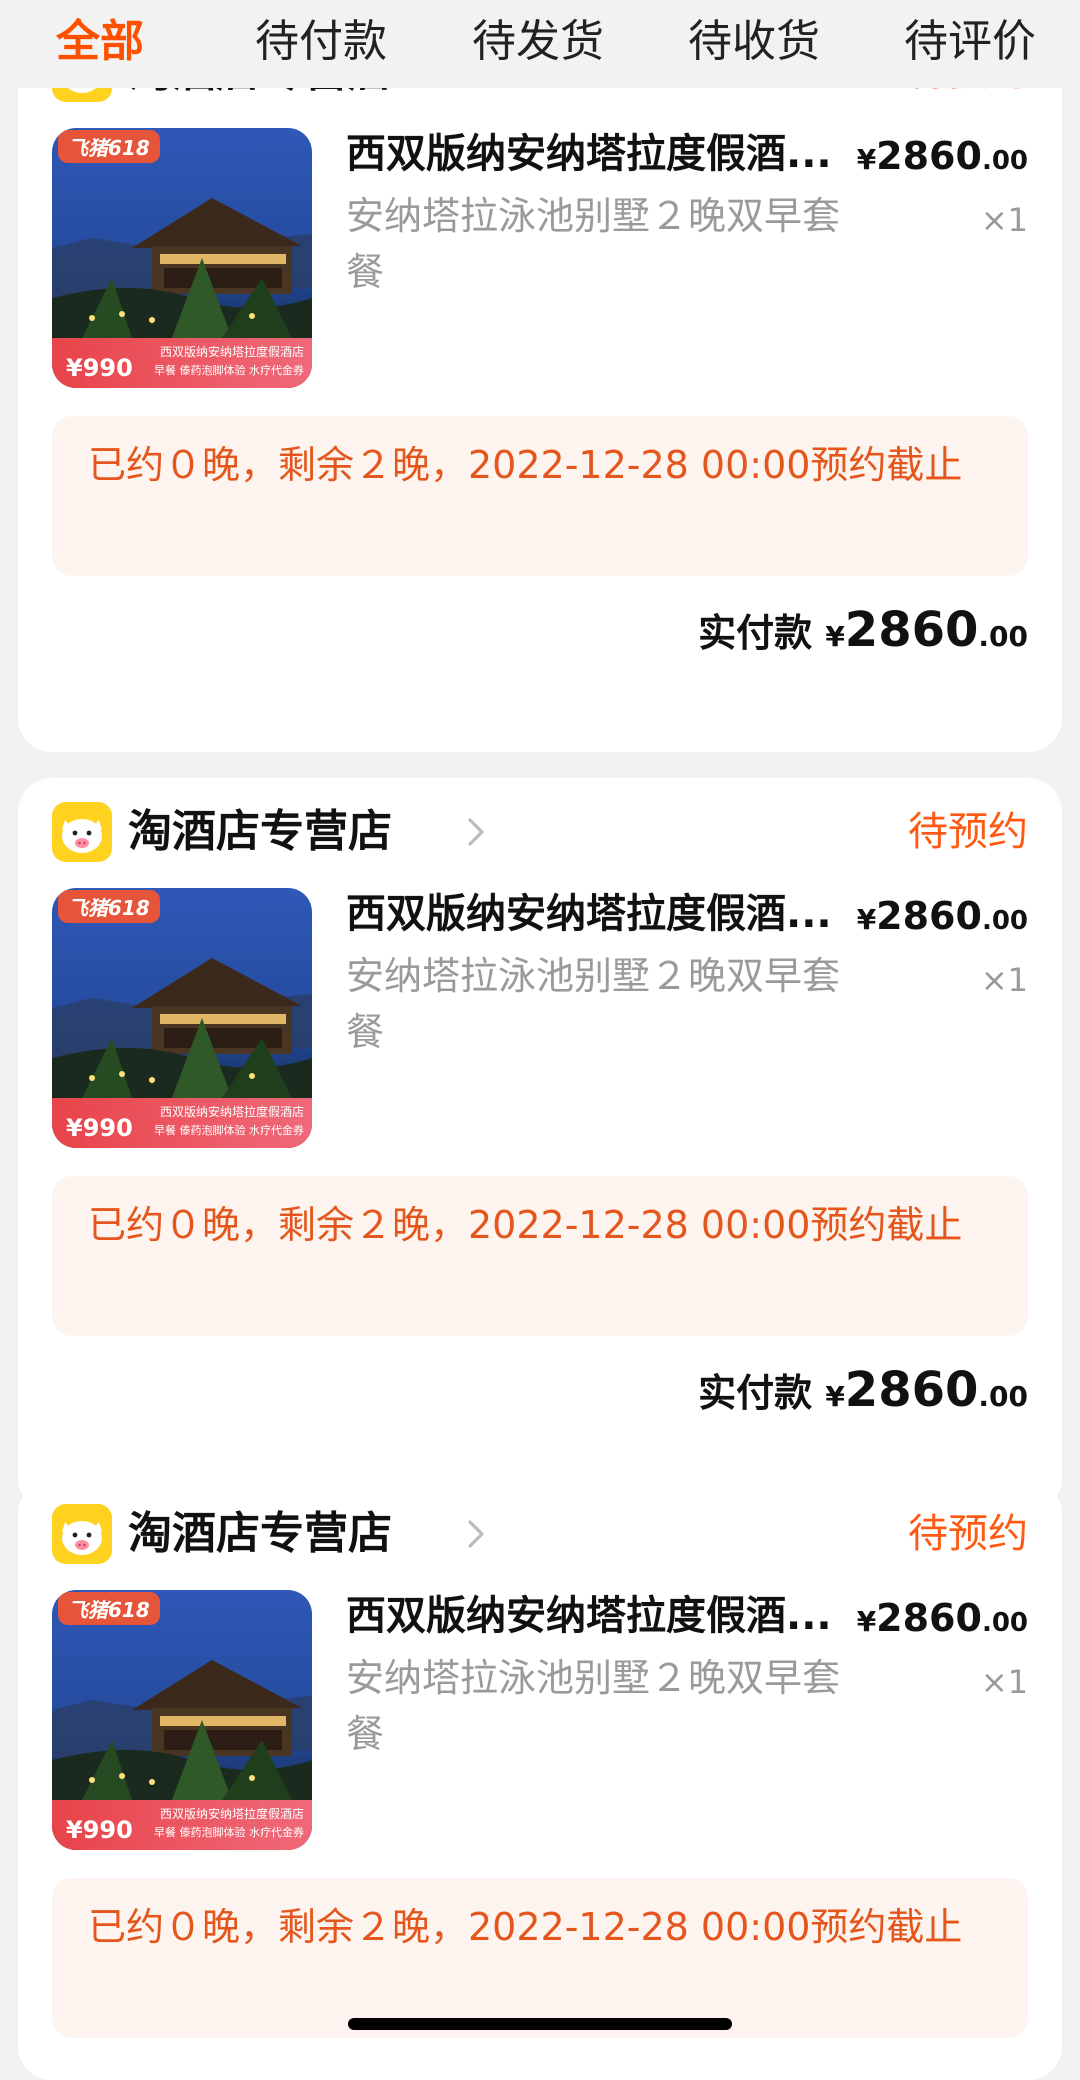  What do you see at coordinates (970, 42) in the screenshot?
I see `tab-pending-review: 待评价` at bounding box center [970, 42].